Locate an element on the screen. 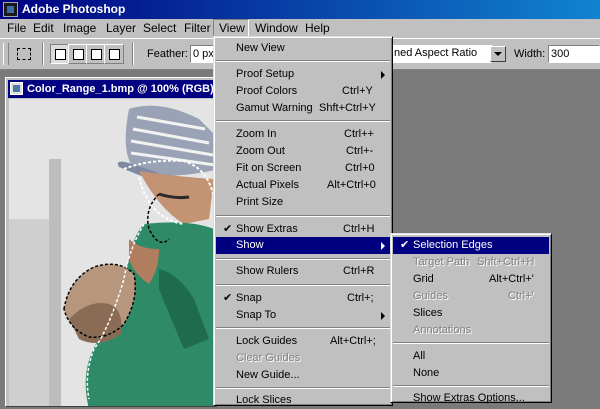  view-menu-show-extras: ✔ Show Extras Ctrl+H is located at coordinates (303, 229).